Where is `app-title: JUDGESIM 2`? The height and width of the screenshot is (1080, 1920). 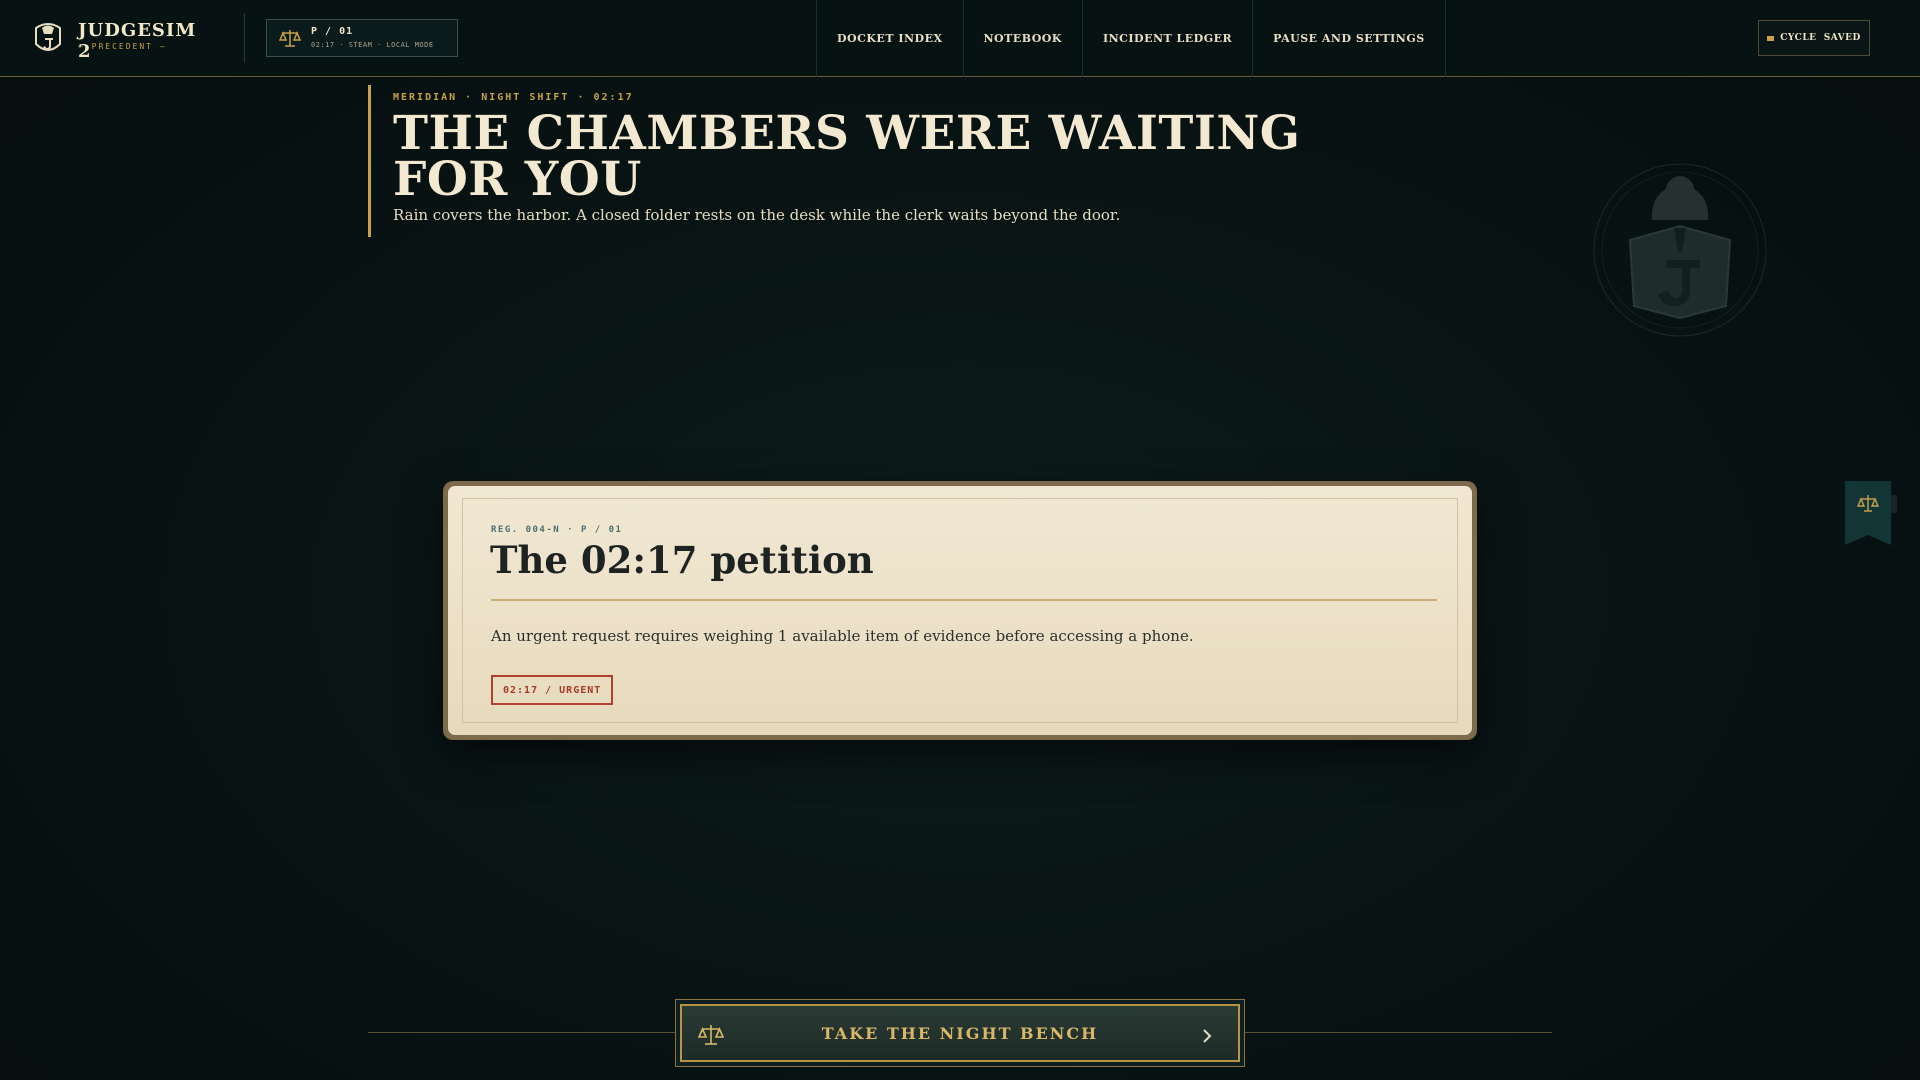
app-title: JUDGESIM 2 is located at coordinates (137, 41).